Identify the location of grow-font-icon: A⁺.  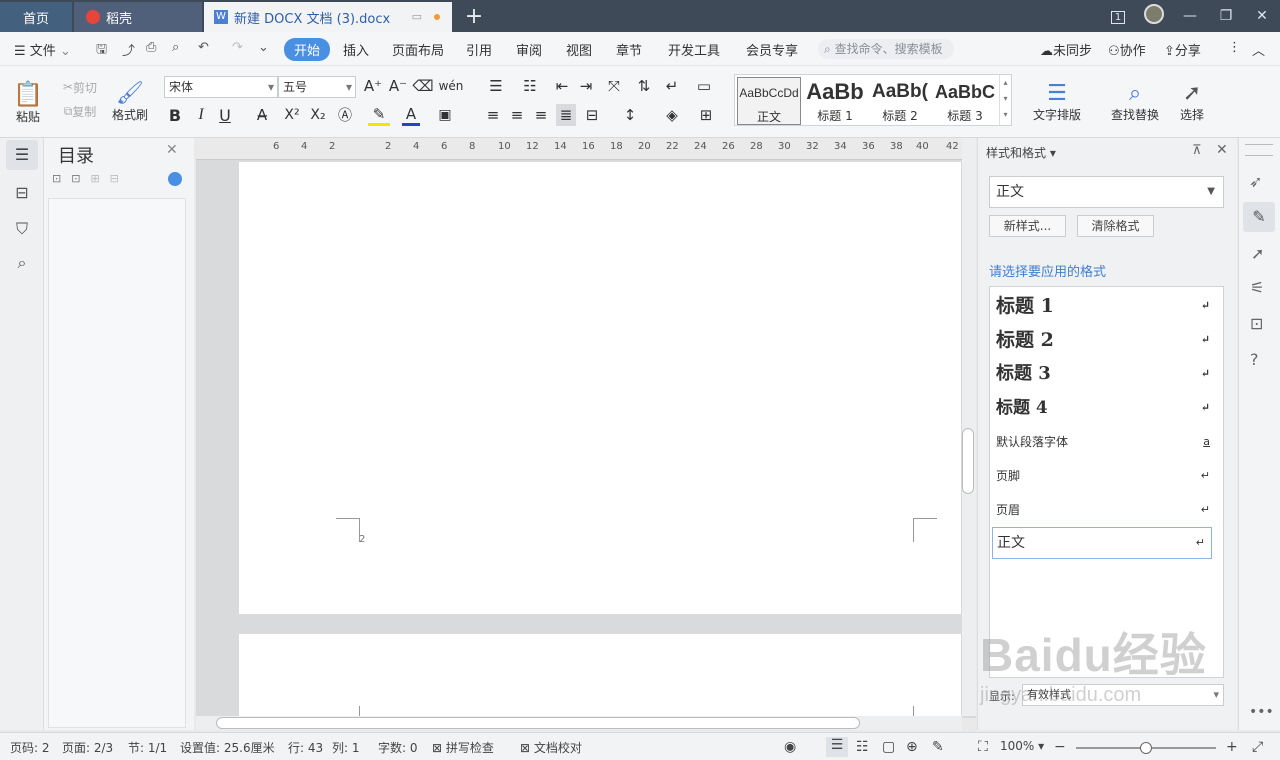
(373, 86).